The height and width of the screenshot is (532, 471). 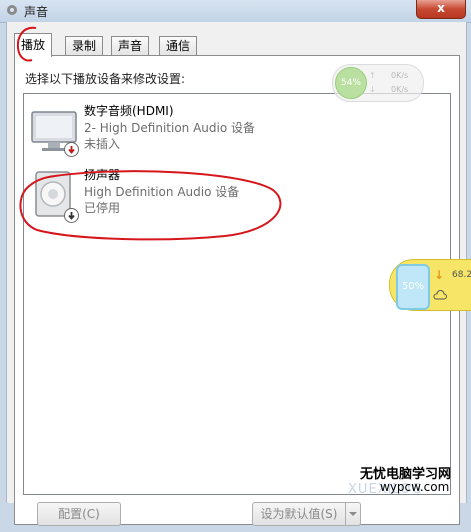 I want to click on down-arrow-icon, so click(x=71, y=216).